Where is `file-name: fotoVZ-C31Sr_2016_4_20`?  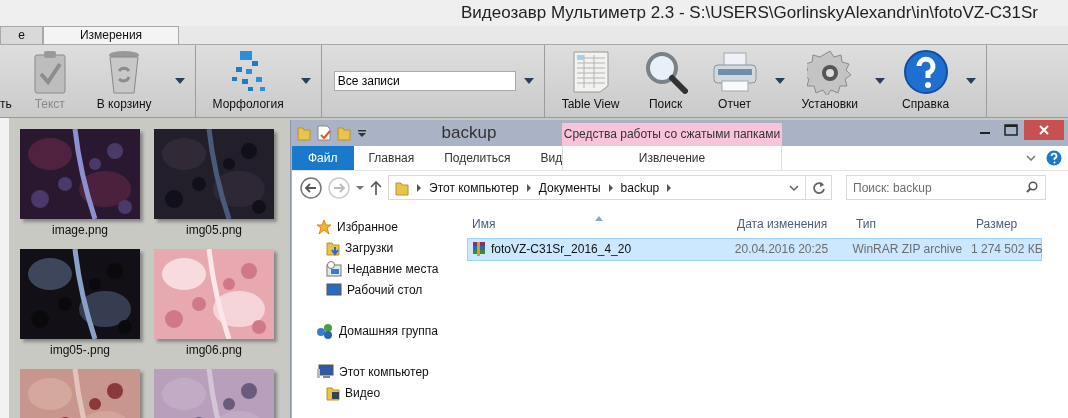
file-name: fotoVZ-C31Sr_2016_4_20 is located at coordinates (561, 249).